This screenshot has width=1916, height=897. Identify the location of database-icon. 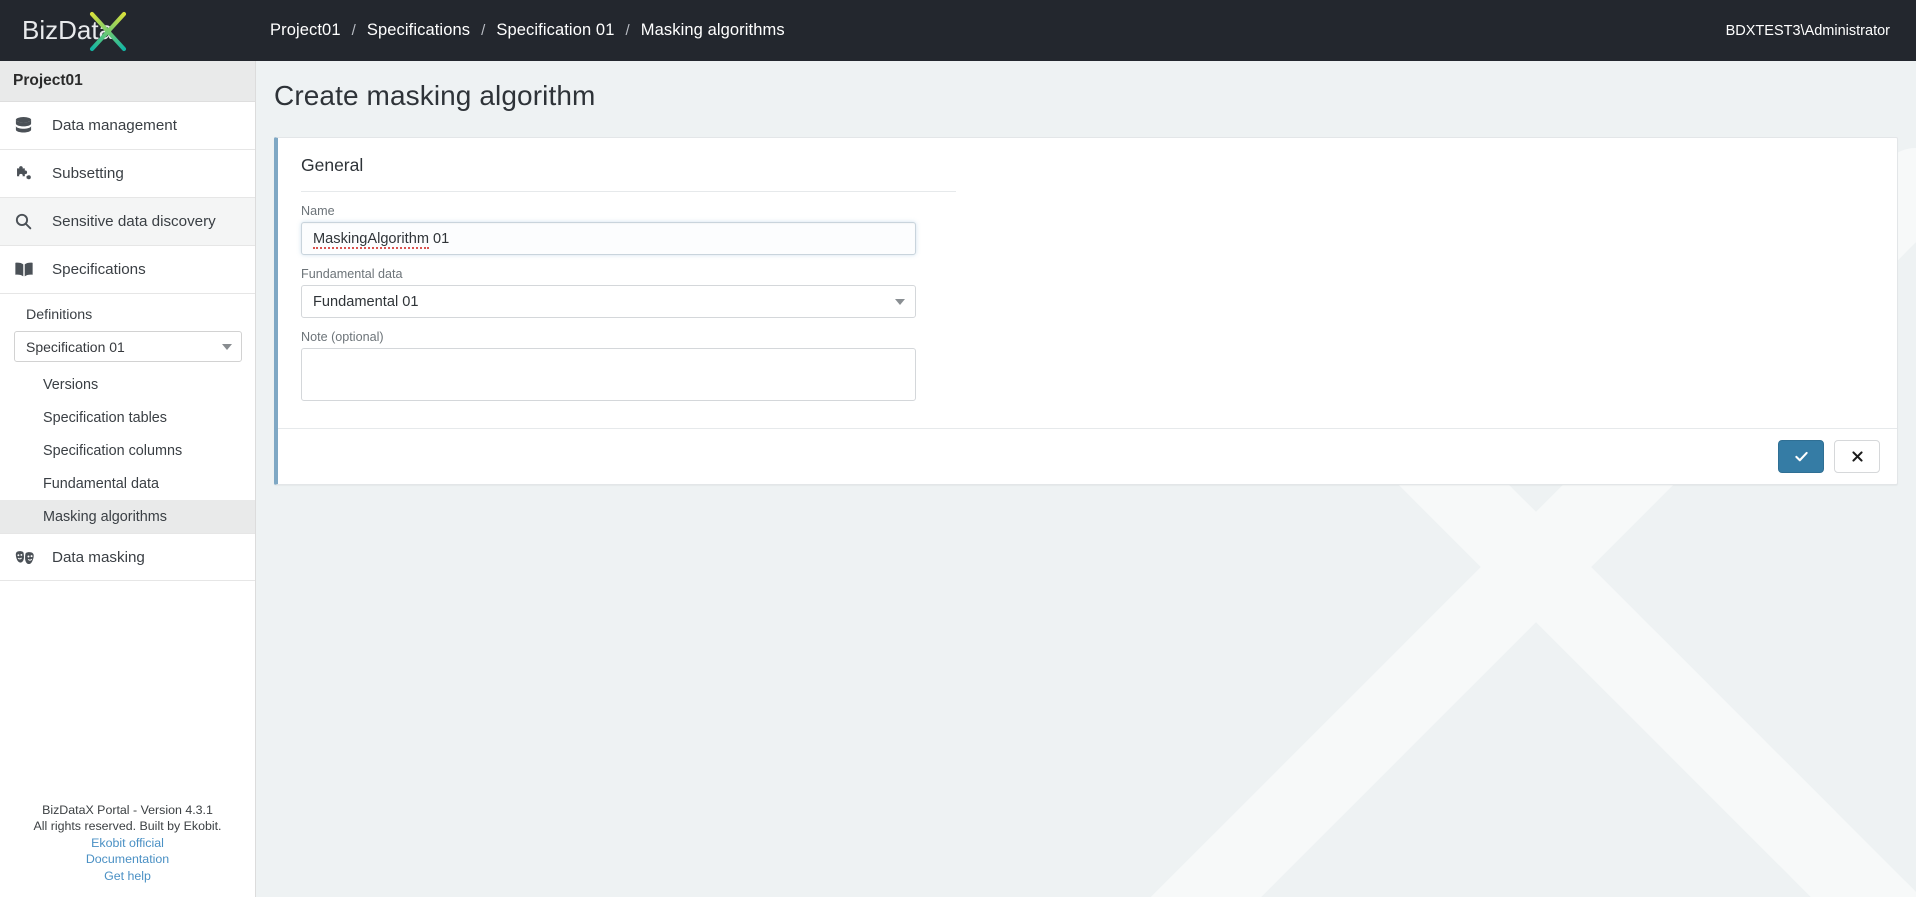
(28, 126).